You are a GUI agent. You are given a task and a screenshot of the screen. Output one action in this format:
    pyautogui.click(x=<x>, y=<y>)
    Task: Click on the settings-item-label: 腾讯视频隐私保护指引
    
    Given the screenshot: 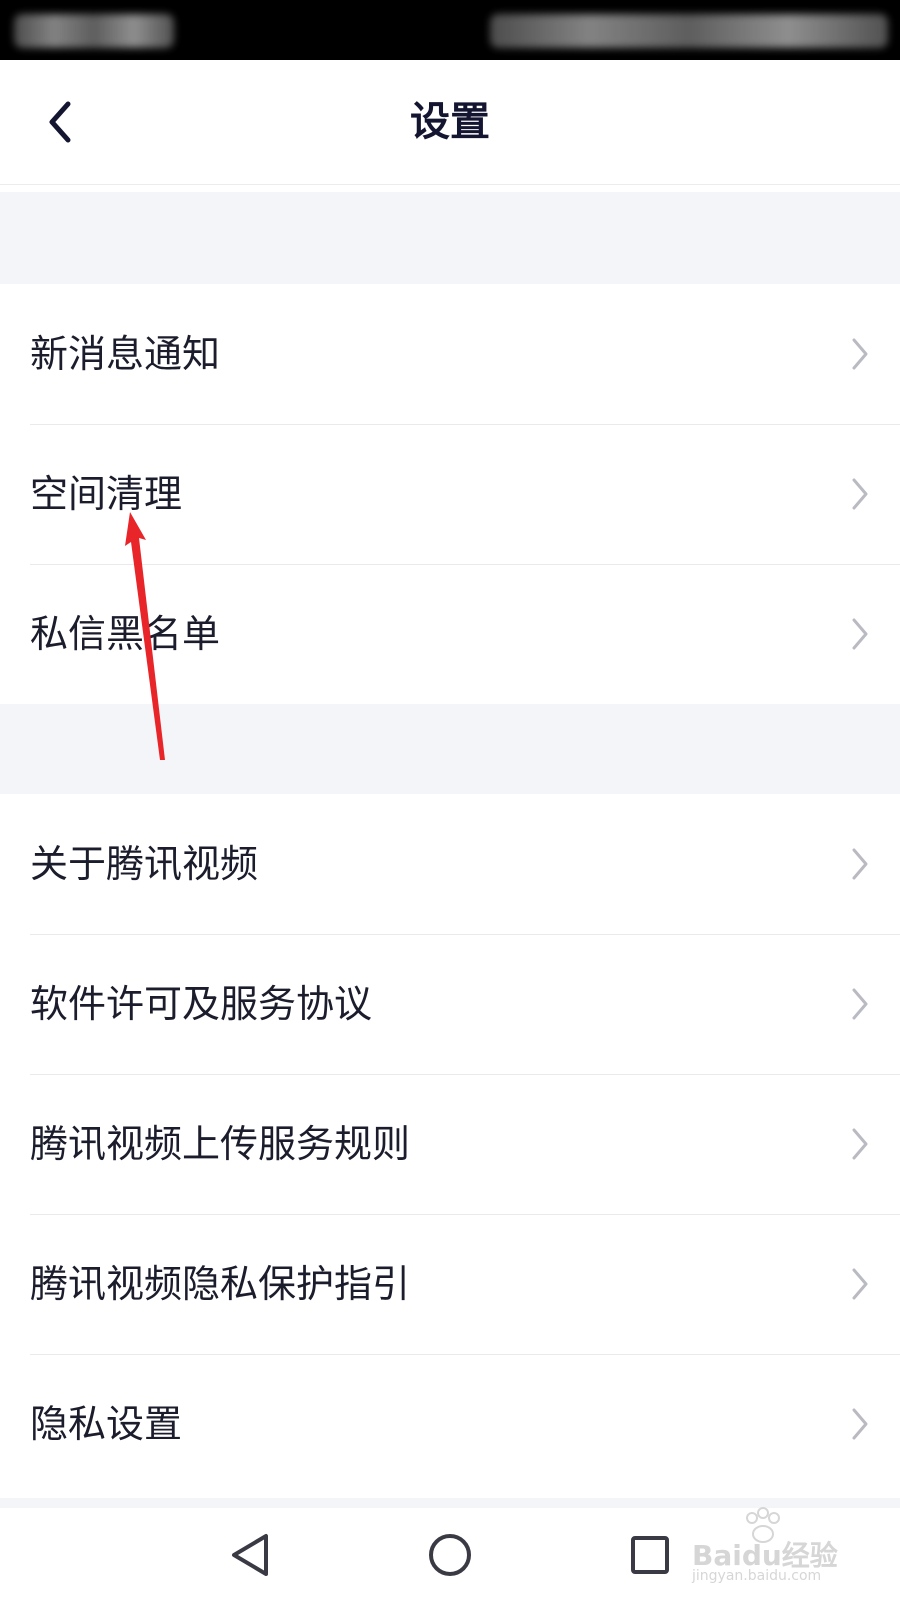 What is the action you would take?
    pyautogui.click(x=220, y=1284)
    